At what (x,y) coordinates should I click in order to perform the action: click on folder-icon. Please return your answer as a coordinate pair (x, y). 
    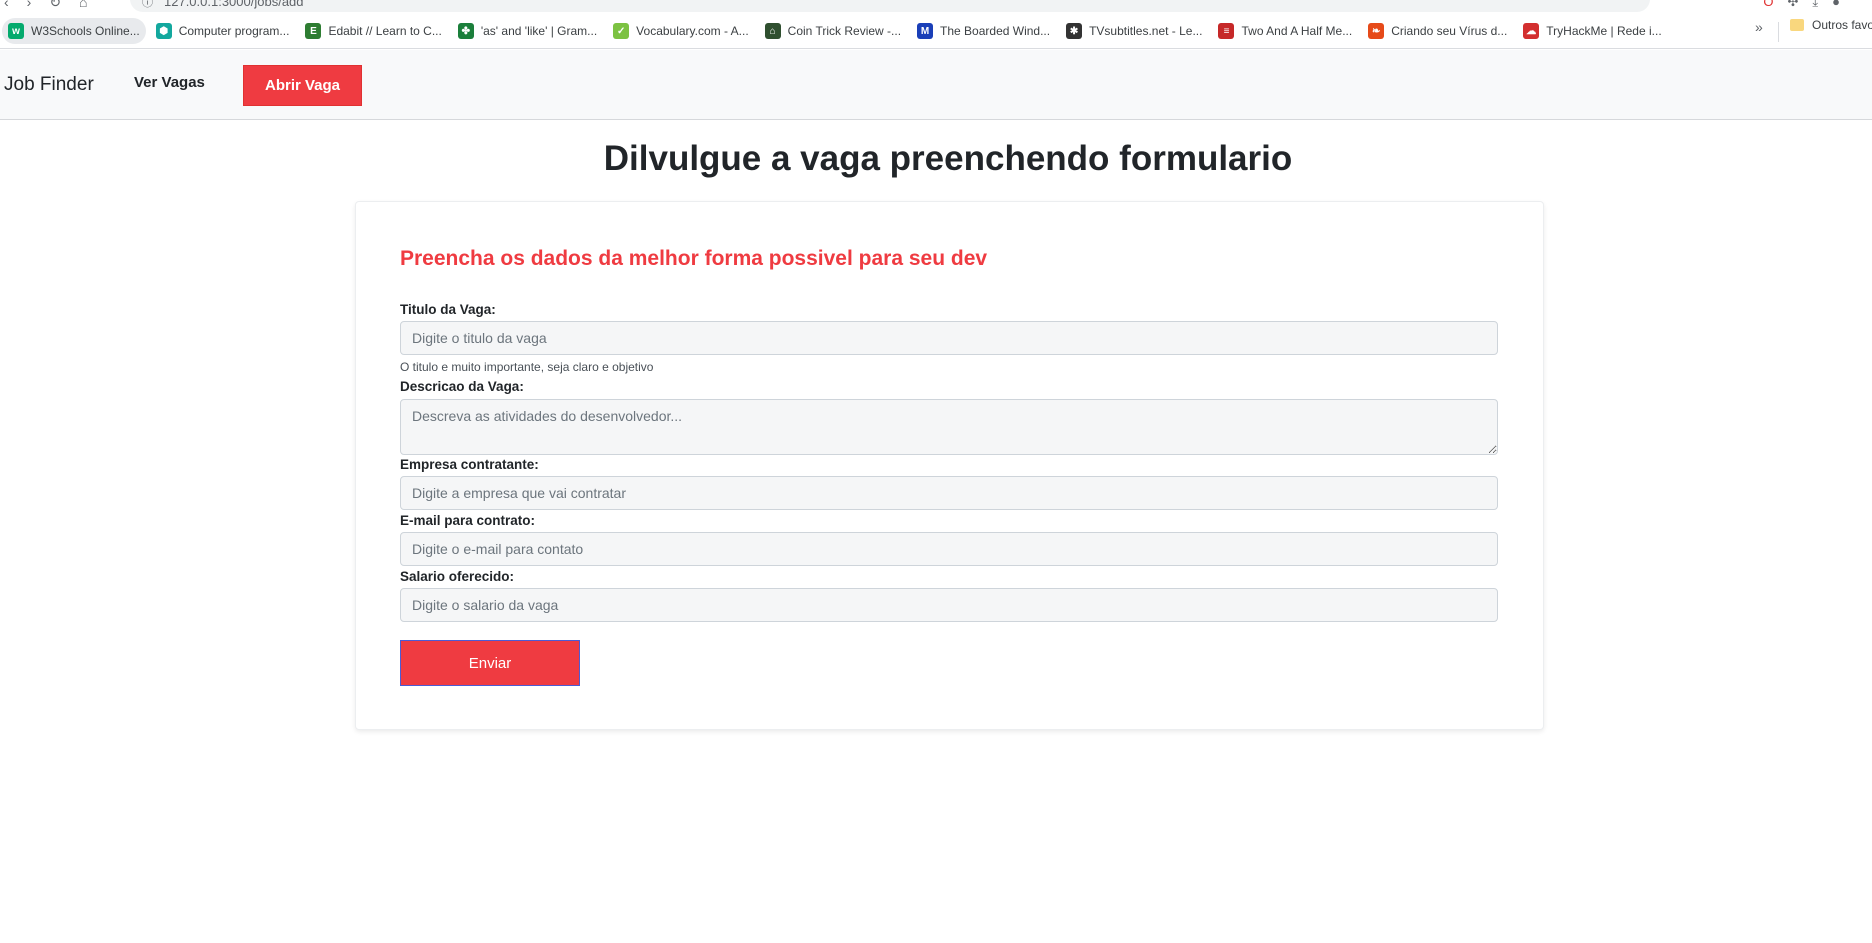
    Looking at the image, I should click on (1797, 25).